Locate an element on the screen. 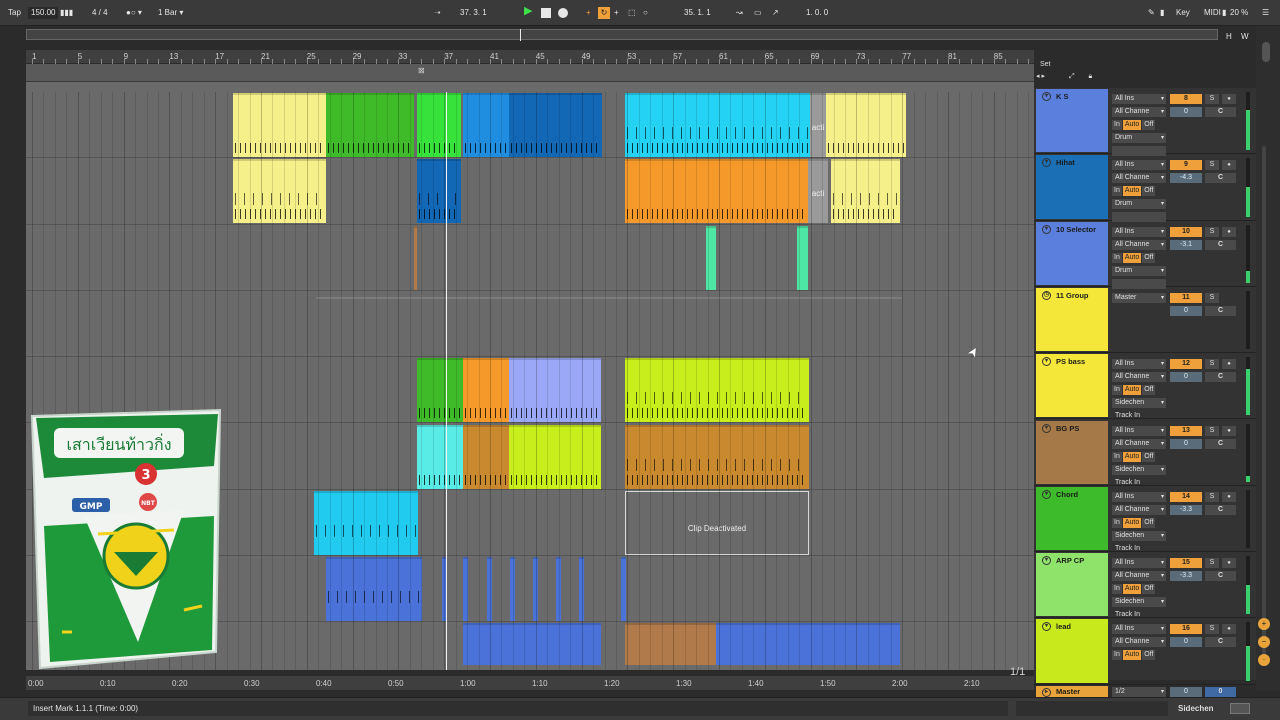 The image size is (1280, 720). loop-length-field: 1. 0. 0 is located at coordinates (817, 13).